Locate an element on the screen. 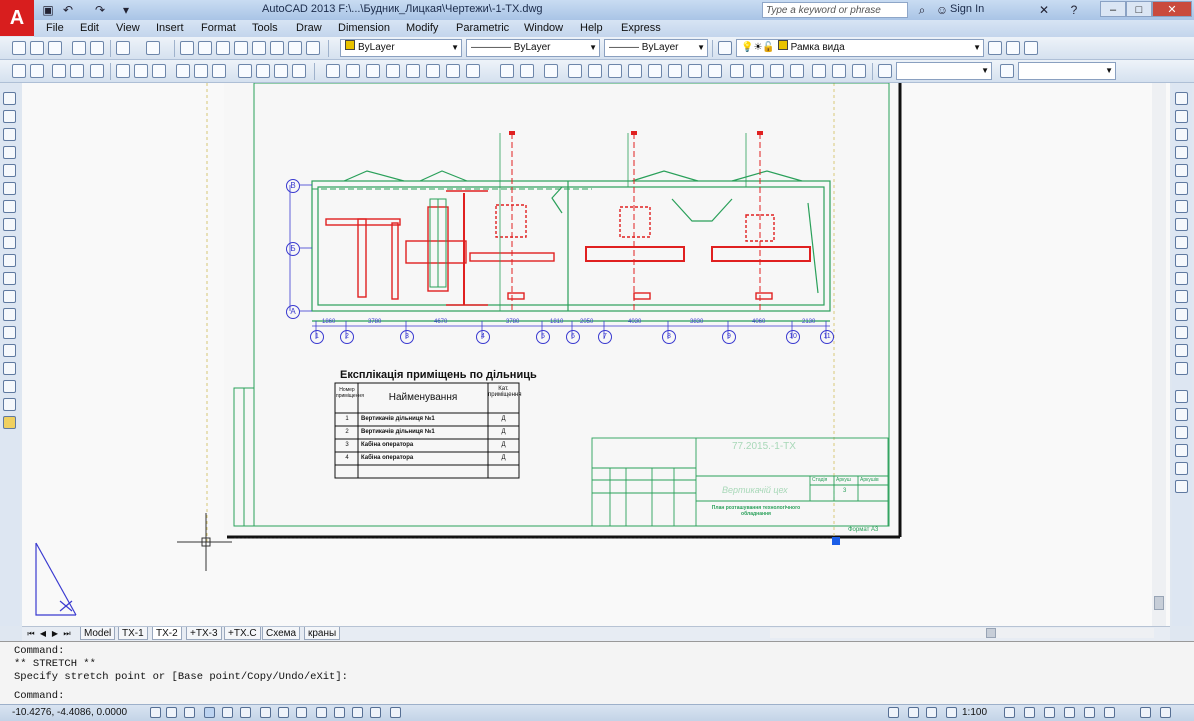 This screenshot has height=721, width=1194. workspace-icon is located at coordinates (1049, 712).